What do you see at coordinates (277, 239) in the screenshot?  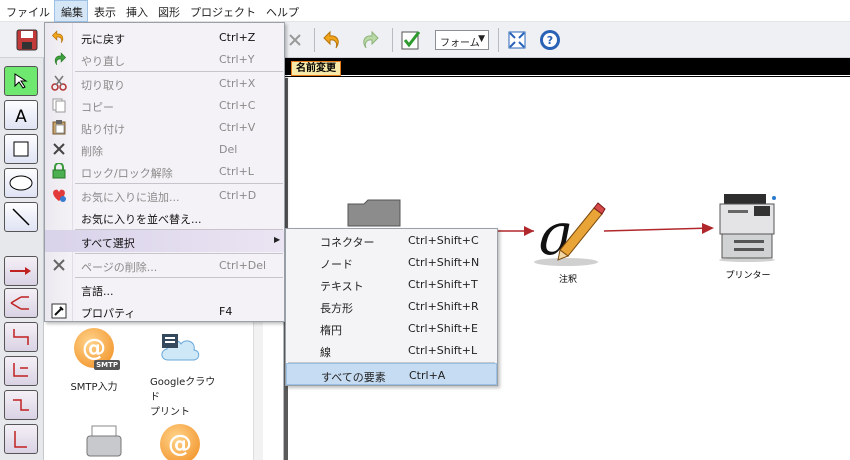 I see `submenu-arrow-icon: ▶` at bounding box center [277, 239].